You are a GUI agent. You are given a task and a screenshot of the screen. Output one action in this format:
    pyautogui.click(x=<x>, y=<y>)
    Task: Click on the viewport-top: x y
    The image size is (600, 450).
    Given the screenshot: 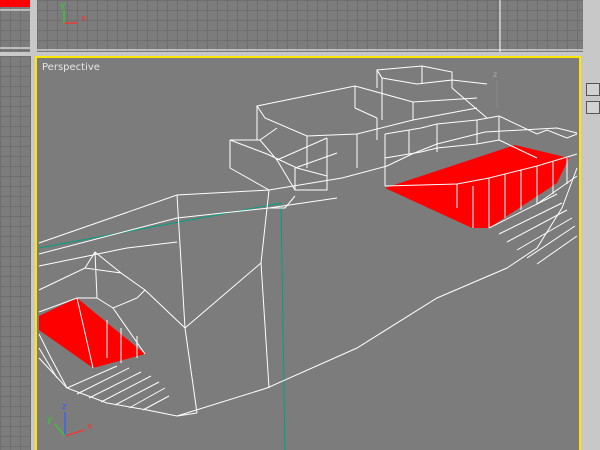 What is the action you would take?
    pyautogui.click(x=310, y=26)
    